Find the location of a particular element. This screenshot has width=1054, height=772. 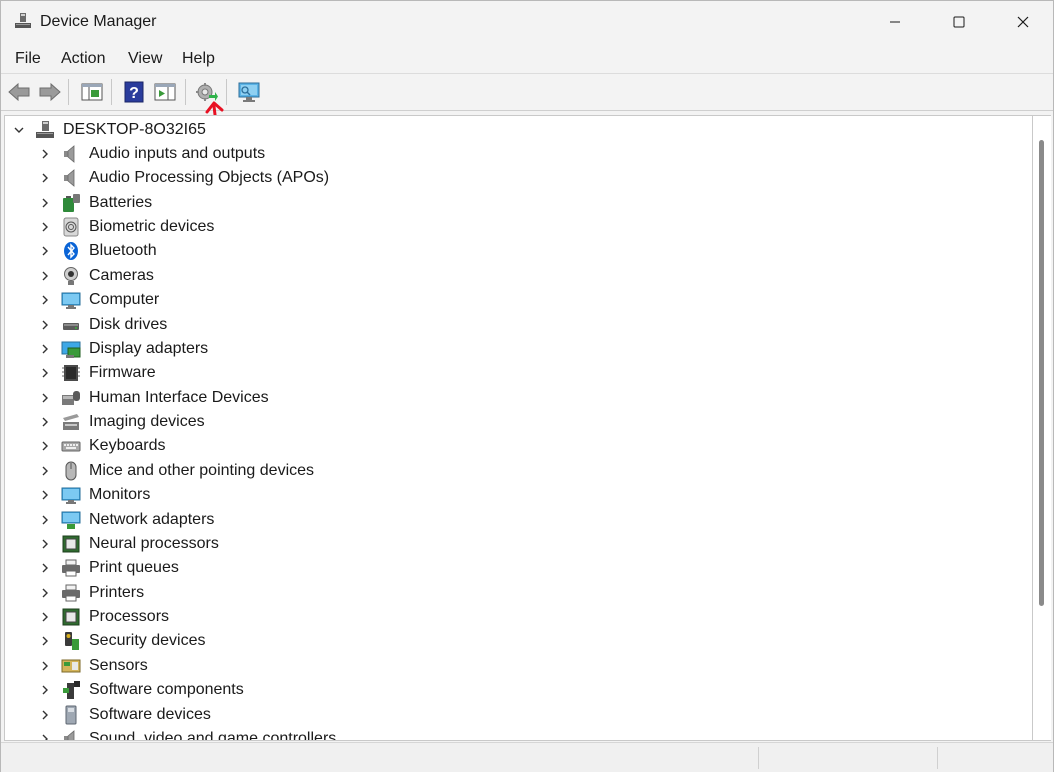

tree-item-label: Network adapters is located at coordinates (152, 519).